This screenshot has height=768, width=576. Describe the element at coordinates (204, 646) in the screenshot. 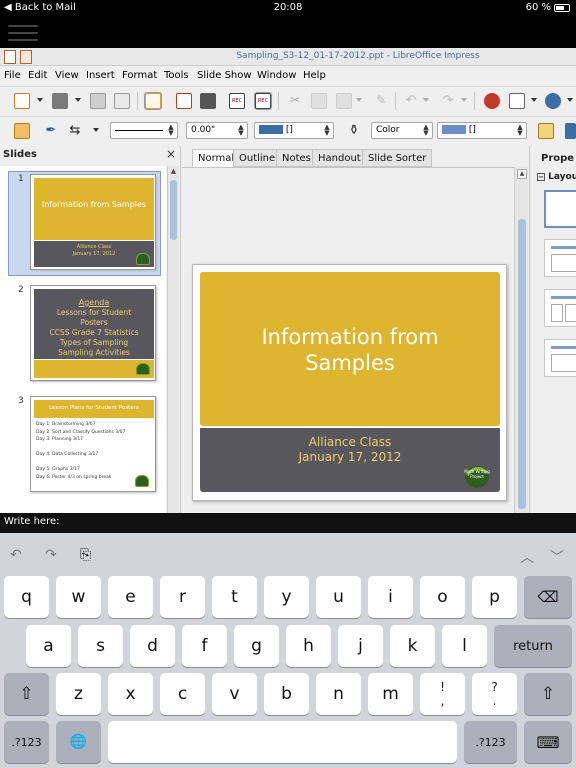

I see `key-f: f` at that location.